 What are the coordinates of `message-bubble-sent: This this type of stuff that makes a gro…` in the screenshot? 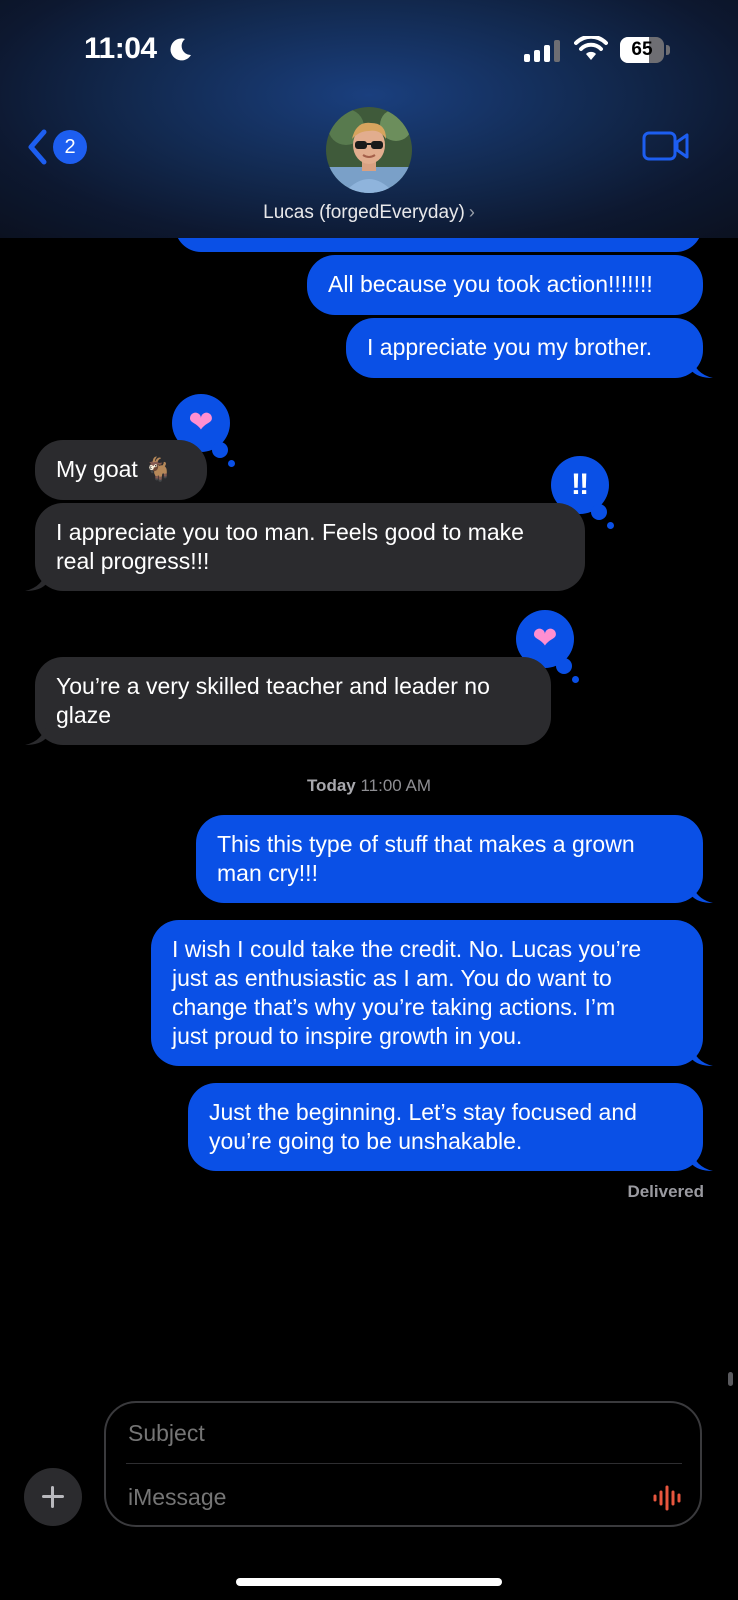 It's located at (454, 859).